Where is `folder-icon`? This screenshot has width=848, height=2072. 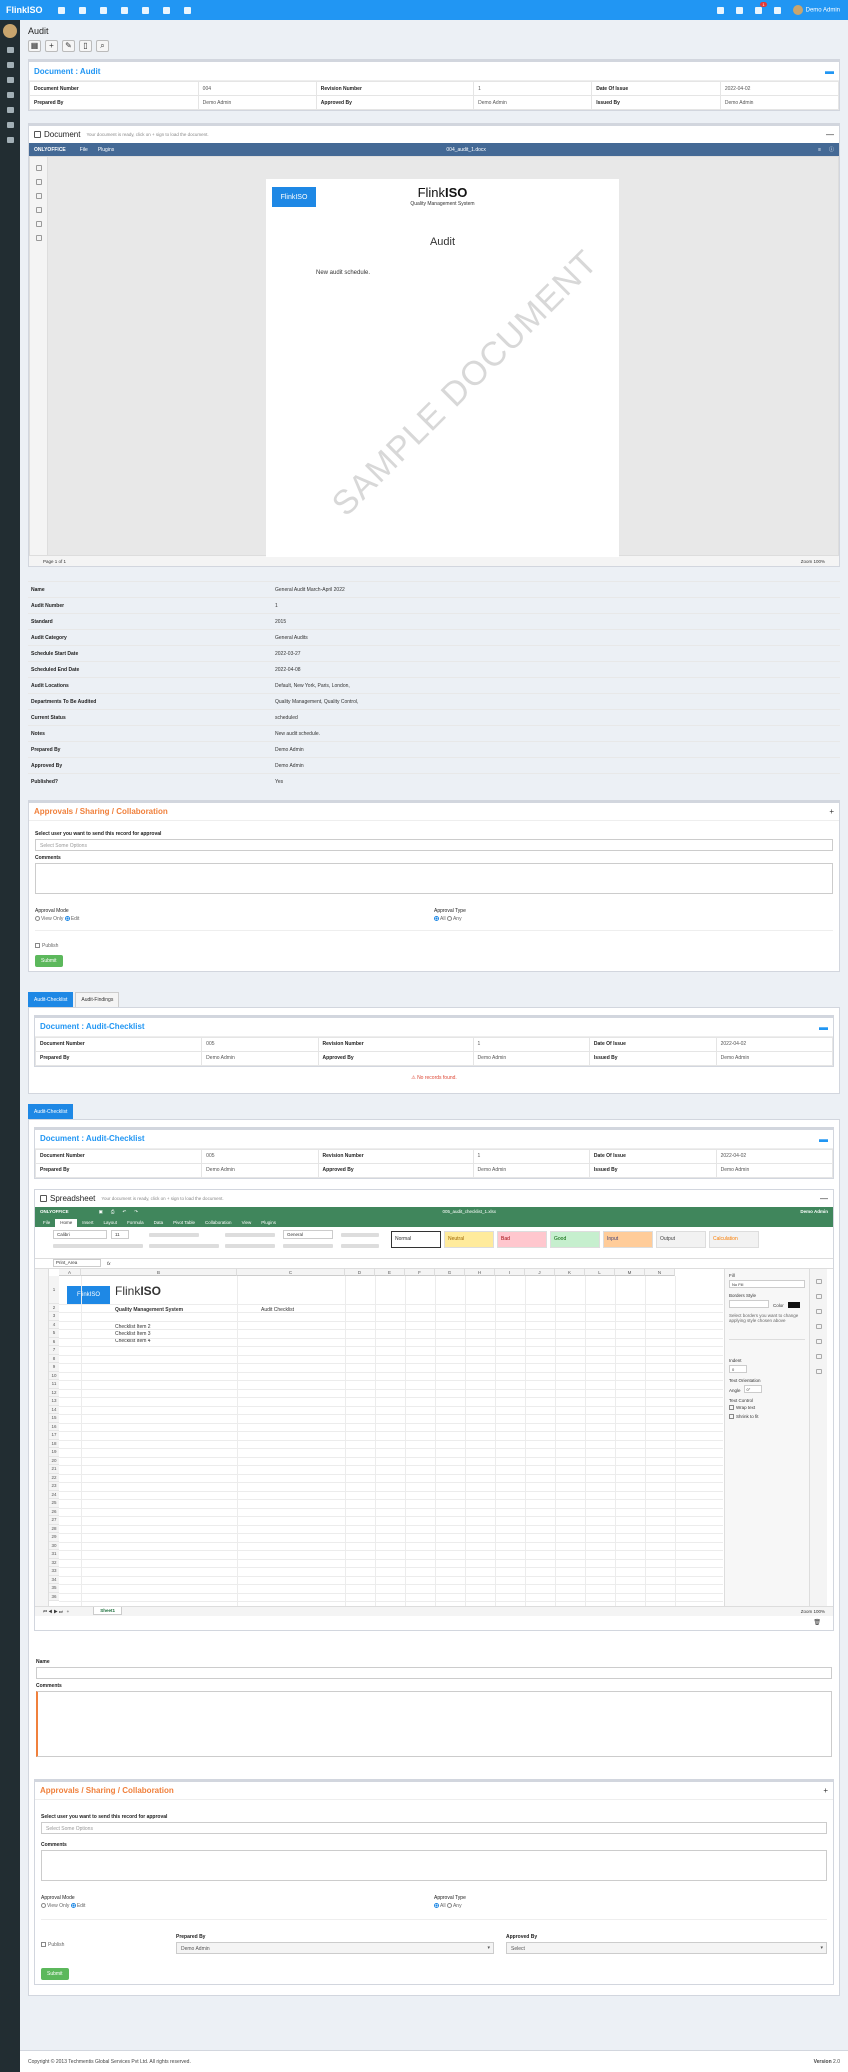
folder-icon is located at coordinates (124, 10).